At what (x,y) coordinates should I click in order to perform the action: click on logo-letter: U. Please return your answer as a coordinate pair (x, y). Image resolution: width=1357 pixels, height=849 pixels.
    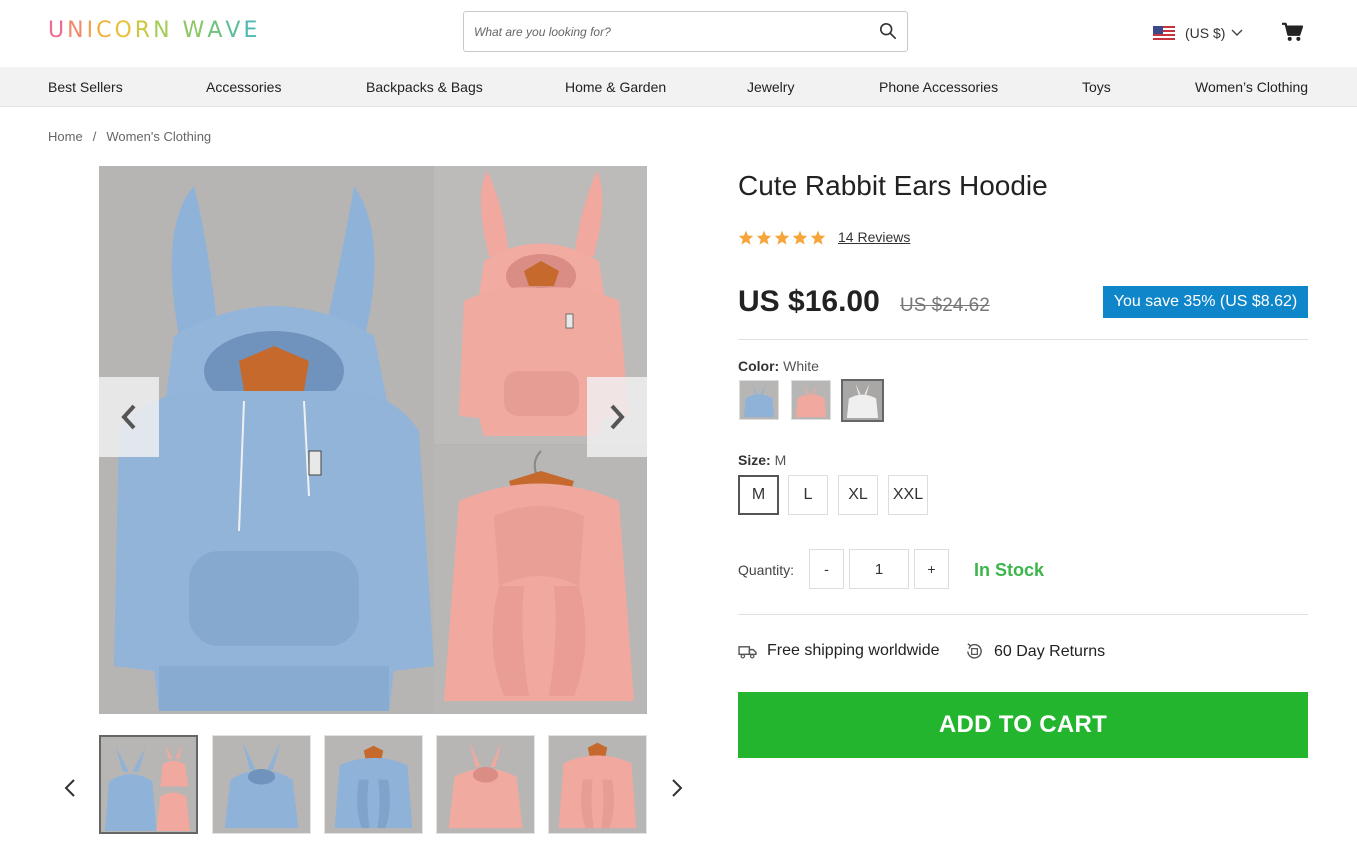
    Looking at the image, I should click on (58, 30).